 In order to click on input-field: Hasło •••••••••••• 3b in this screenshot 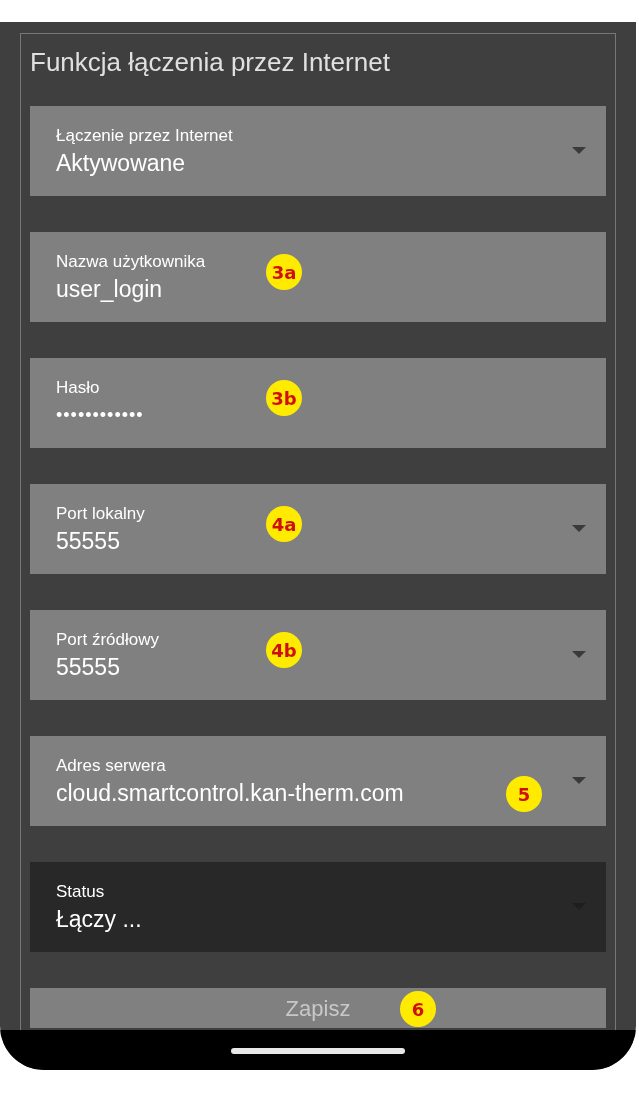, I will do `click(318, 403)`.